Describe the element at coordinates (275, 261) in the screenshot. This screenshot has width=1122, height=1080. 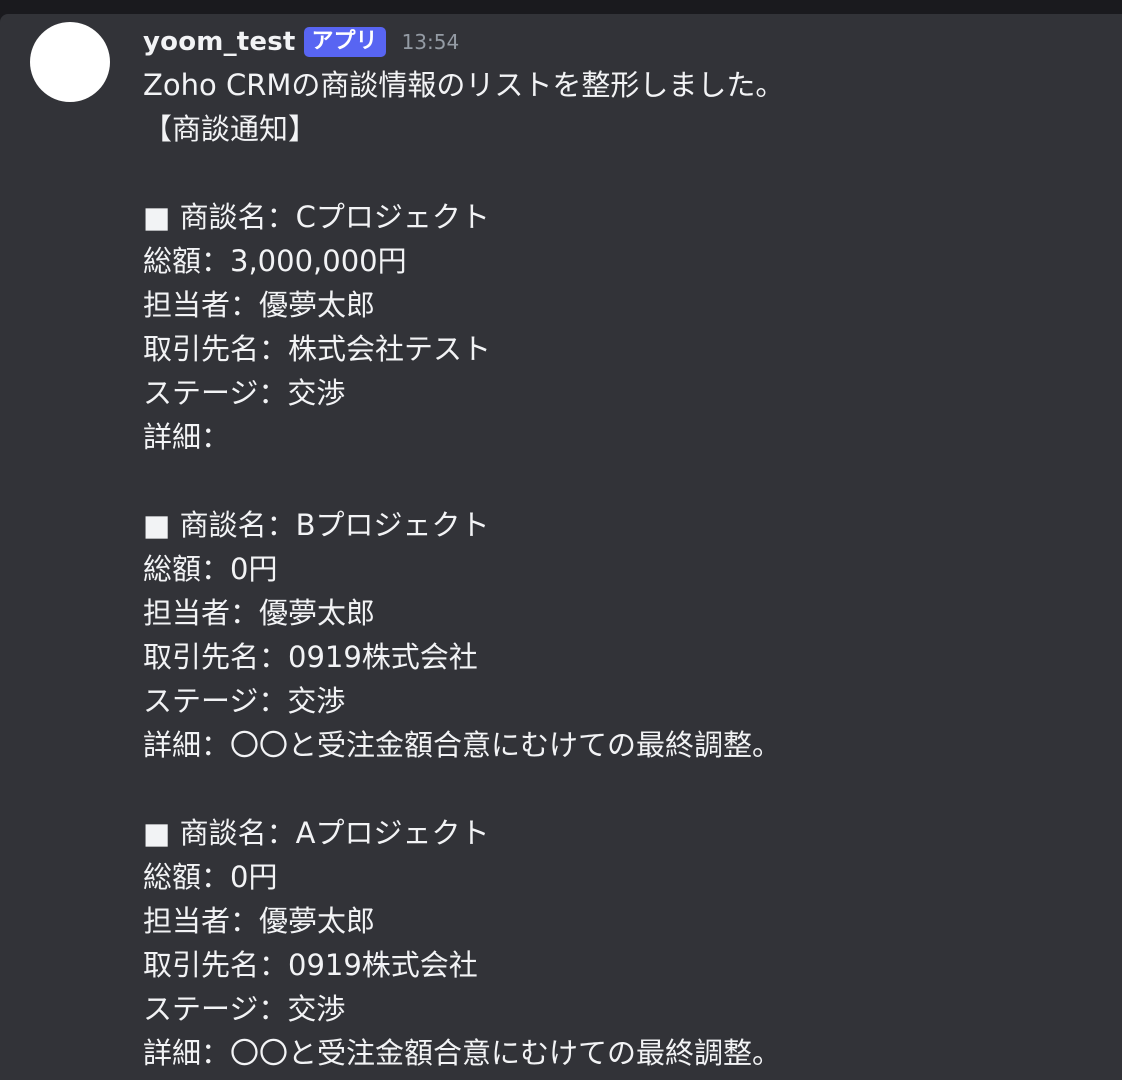
I see `deal-amount: 総額：3,000,000円` at that location.